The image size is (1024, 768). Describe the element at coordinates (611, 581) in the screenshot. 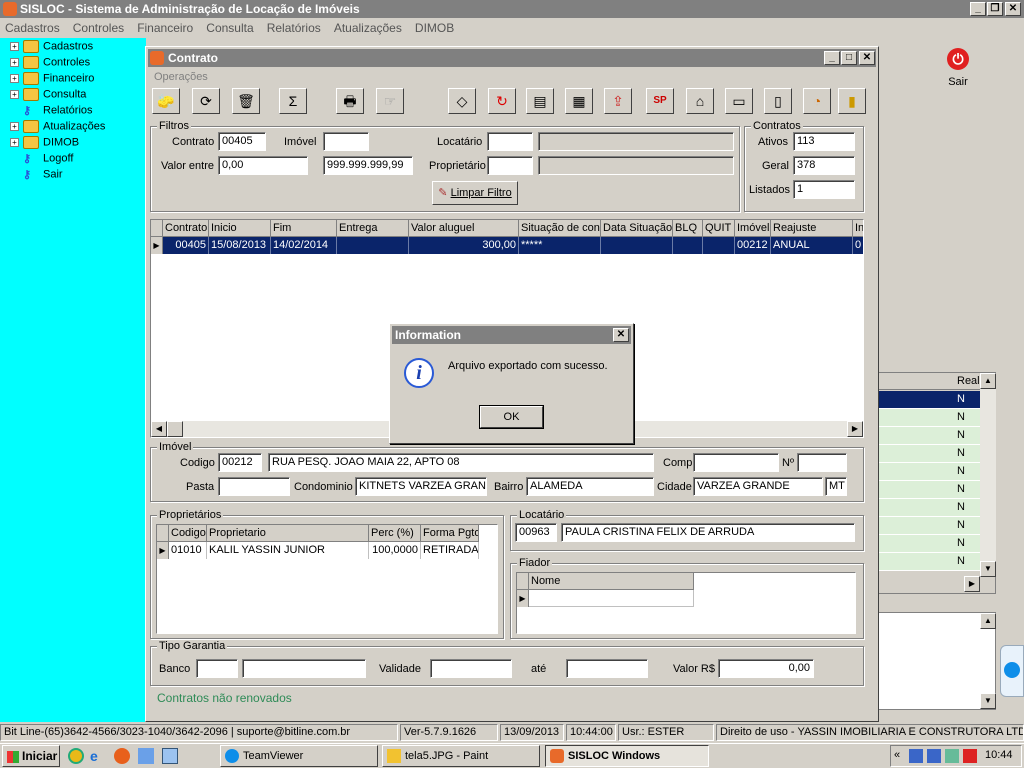

I see `column-header-nome: Nome` at that location.